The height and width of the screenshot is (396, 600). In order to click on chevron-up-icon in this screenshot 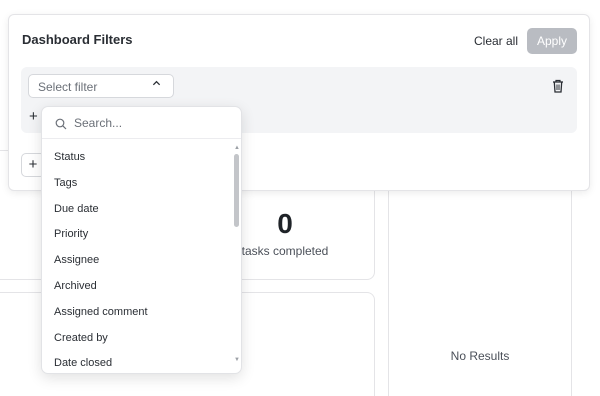, I will do `click(156, 85)`.